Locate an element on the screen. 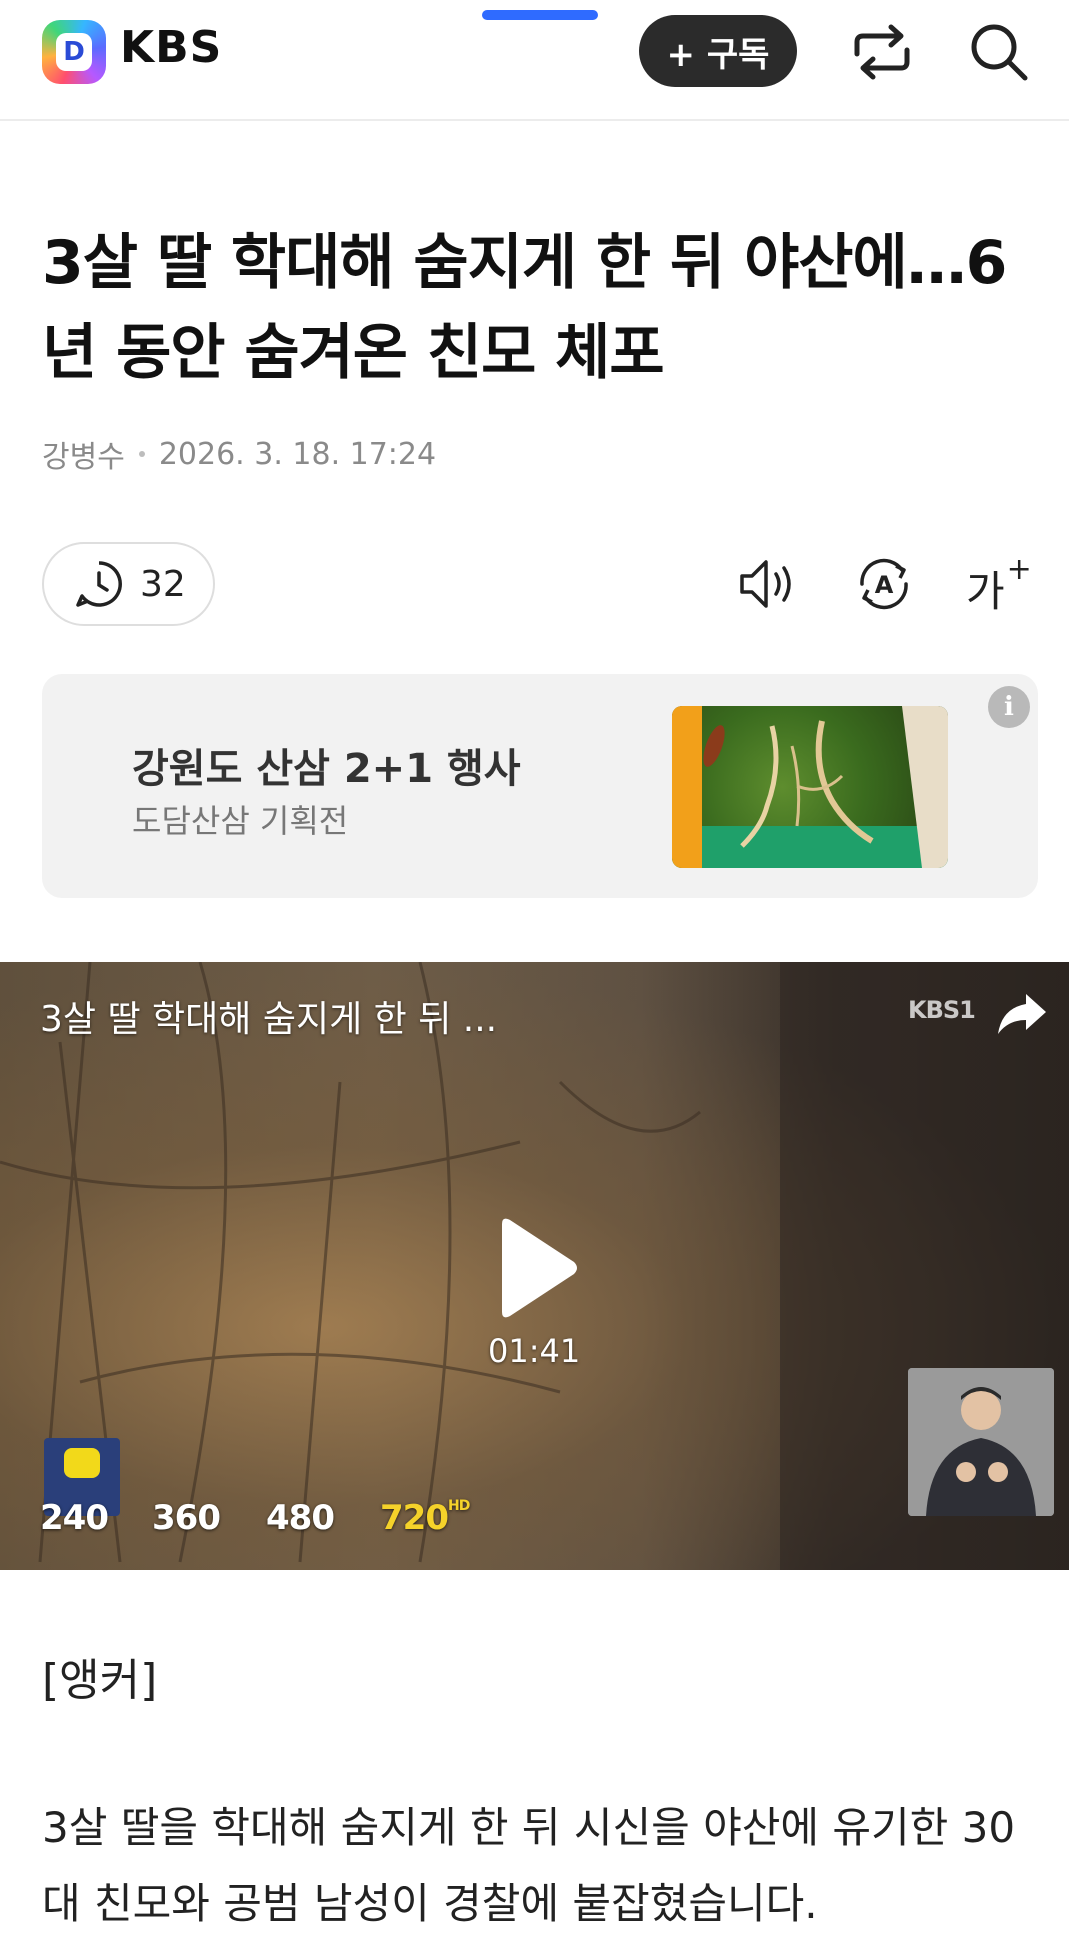 This screenshot has height=1934, width=1069. font-size-label: 가 is located at coordinates (985, 591).